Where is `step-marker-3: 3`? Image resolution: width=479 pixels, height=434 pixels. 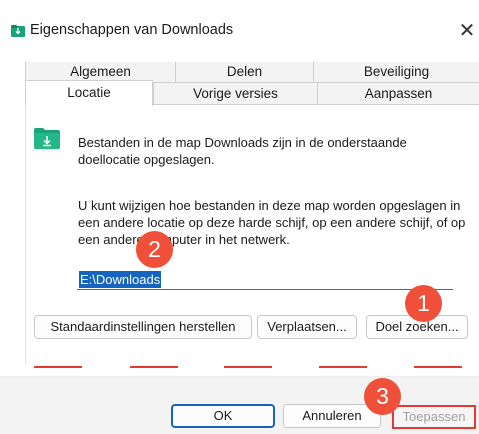
step-marker-3: 3 is located at coordinates (382, 396).